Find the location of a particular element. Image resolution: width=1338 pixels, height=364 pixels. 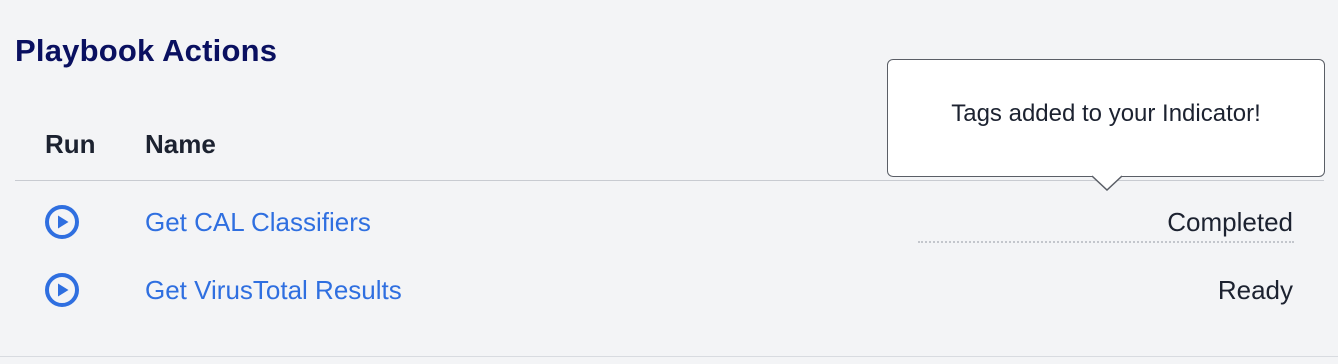

column-header-name: Name is located at coordinates (180, 144).